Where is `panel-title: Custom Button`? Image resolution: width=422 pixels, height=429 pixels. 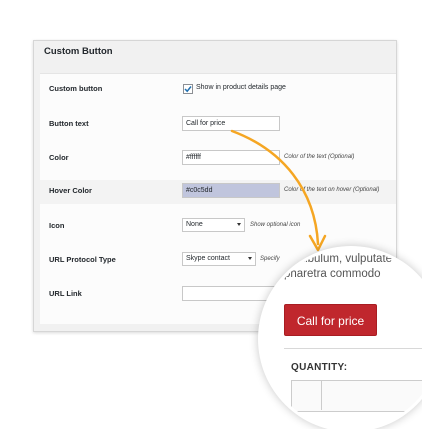 panel-title: Custom Button is located at coordinates (78, 51).